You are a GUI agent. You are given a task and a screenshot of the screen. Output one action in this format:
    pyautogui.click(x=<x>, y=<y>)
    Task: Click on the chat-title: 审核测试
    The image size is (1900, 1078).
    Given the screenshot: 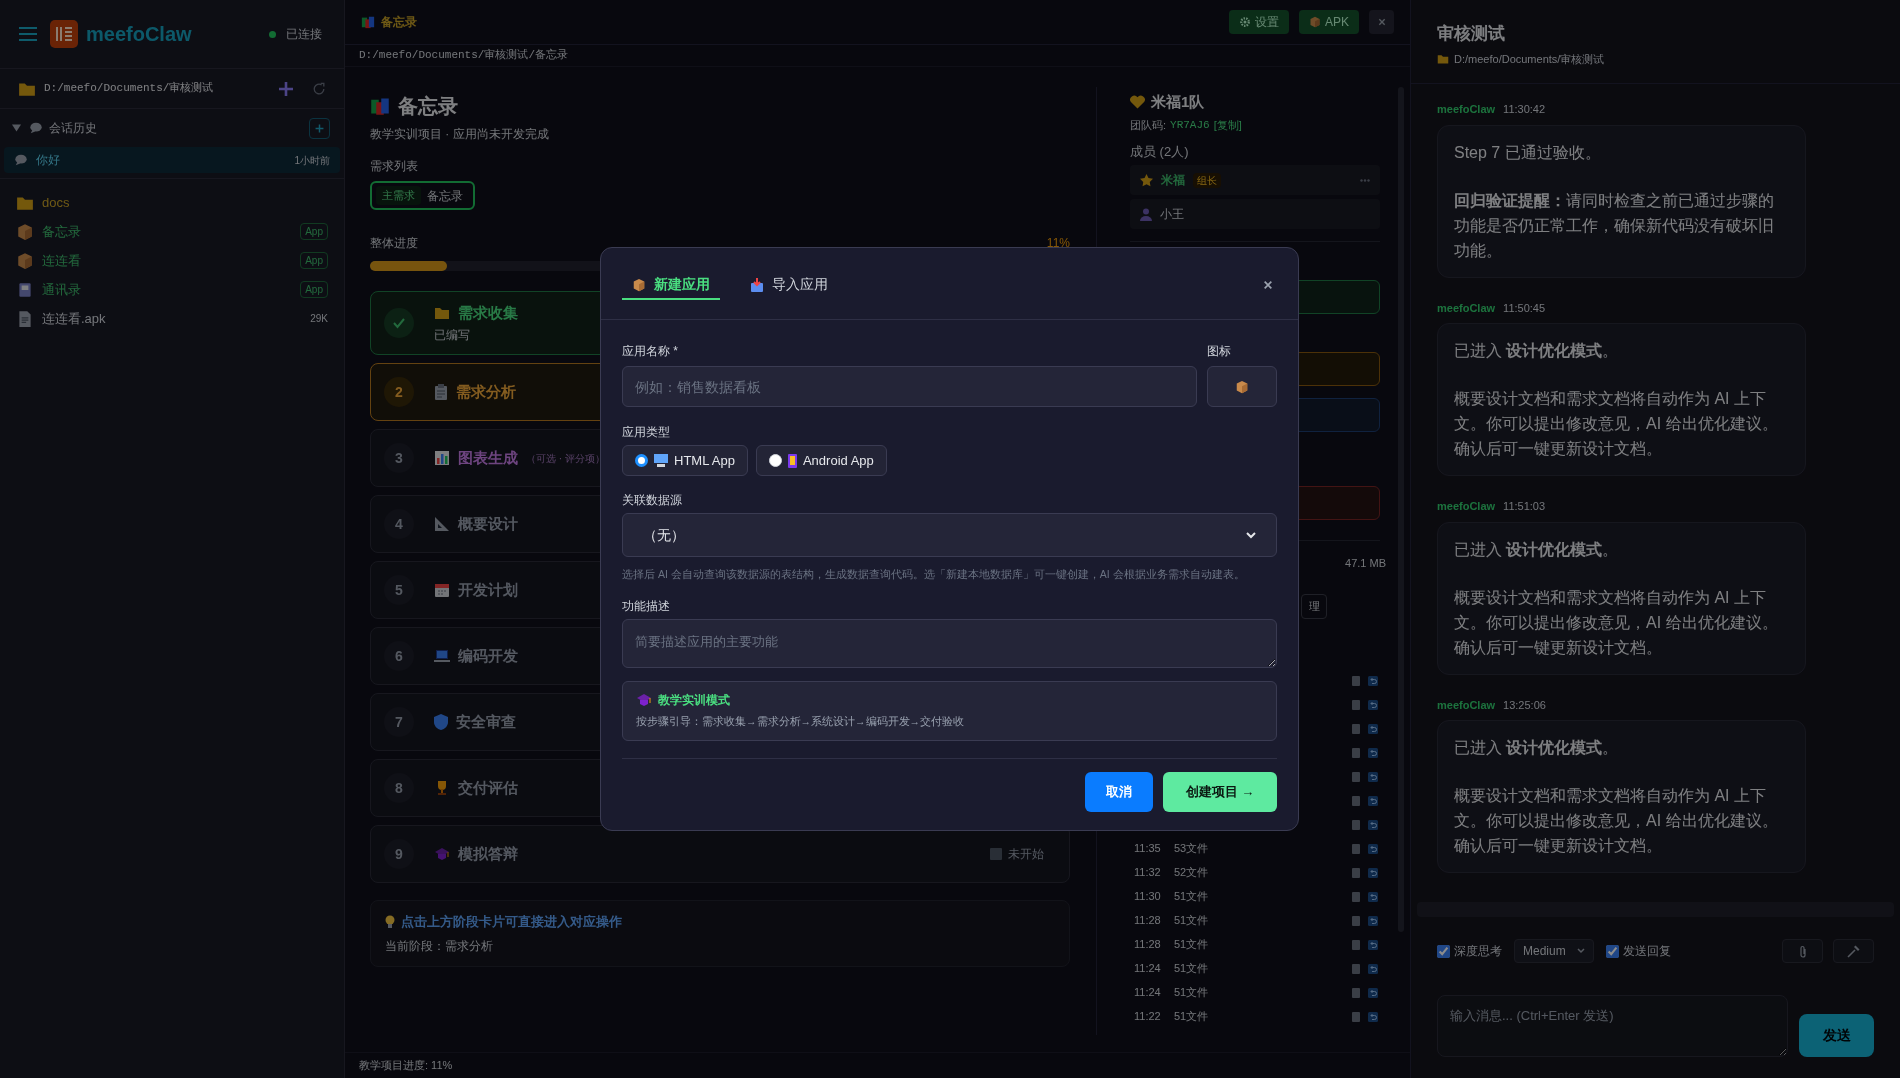 What is the action you would take?
    pyautogui.click(x=1471, y=34)
    